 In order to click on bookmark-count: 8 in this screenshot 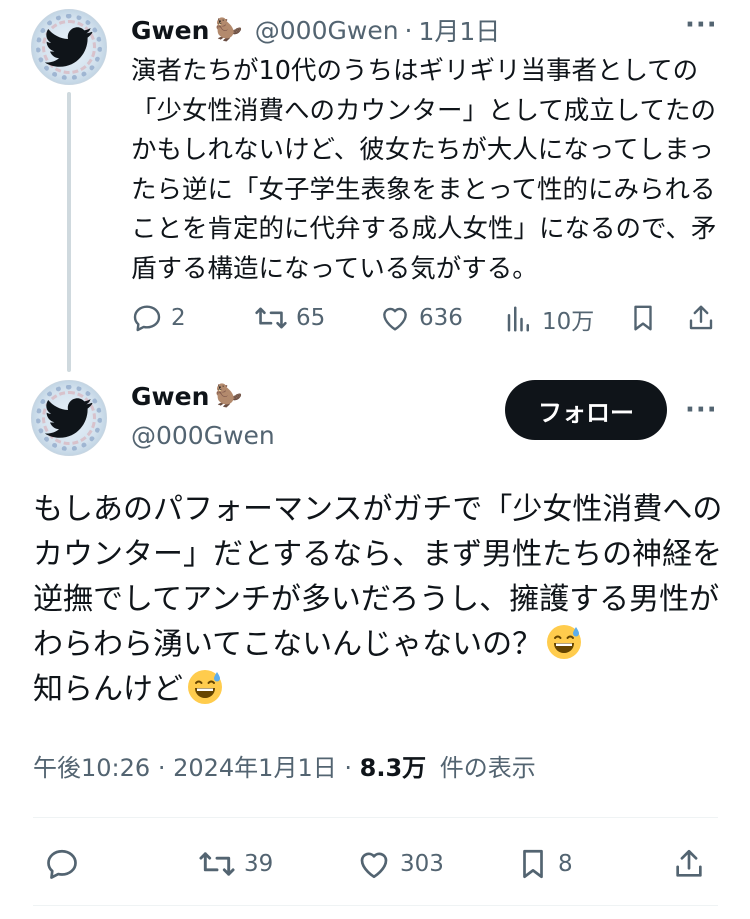, I will do `click(565, 864)`.